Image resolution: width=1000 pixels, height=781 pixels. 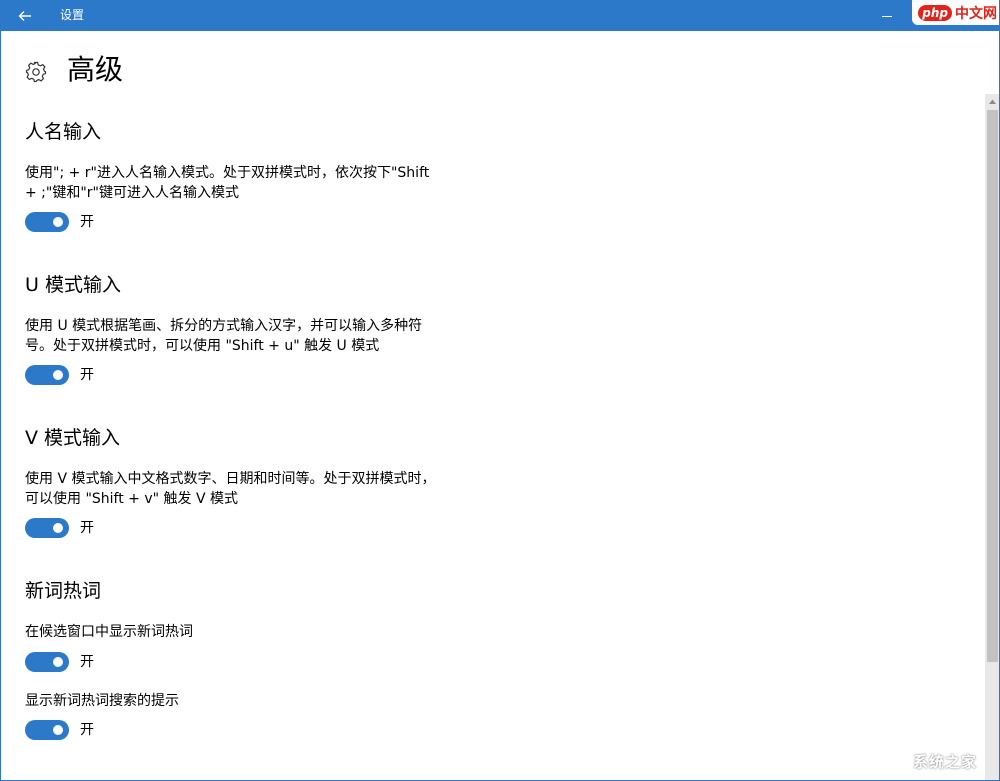 I want to click on description-line: 可以使用 "Shift + v" 触发 V 模式, so click(x=131, y=499).